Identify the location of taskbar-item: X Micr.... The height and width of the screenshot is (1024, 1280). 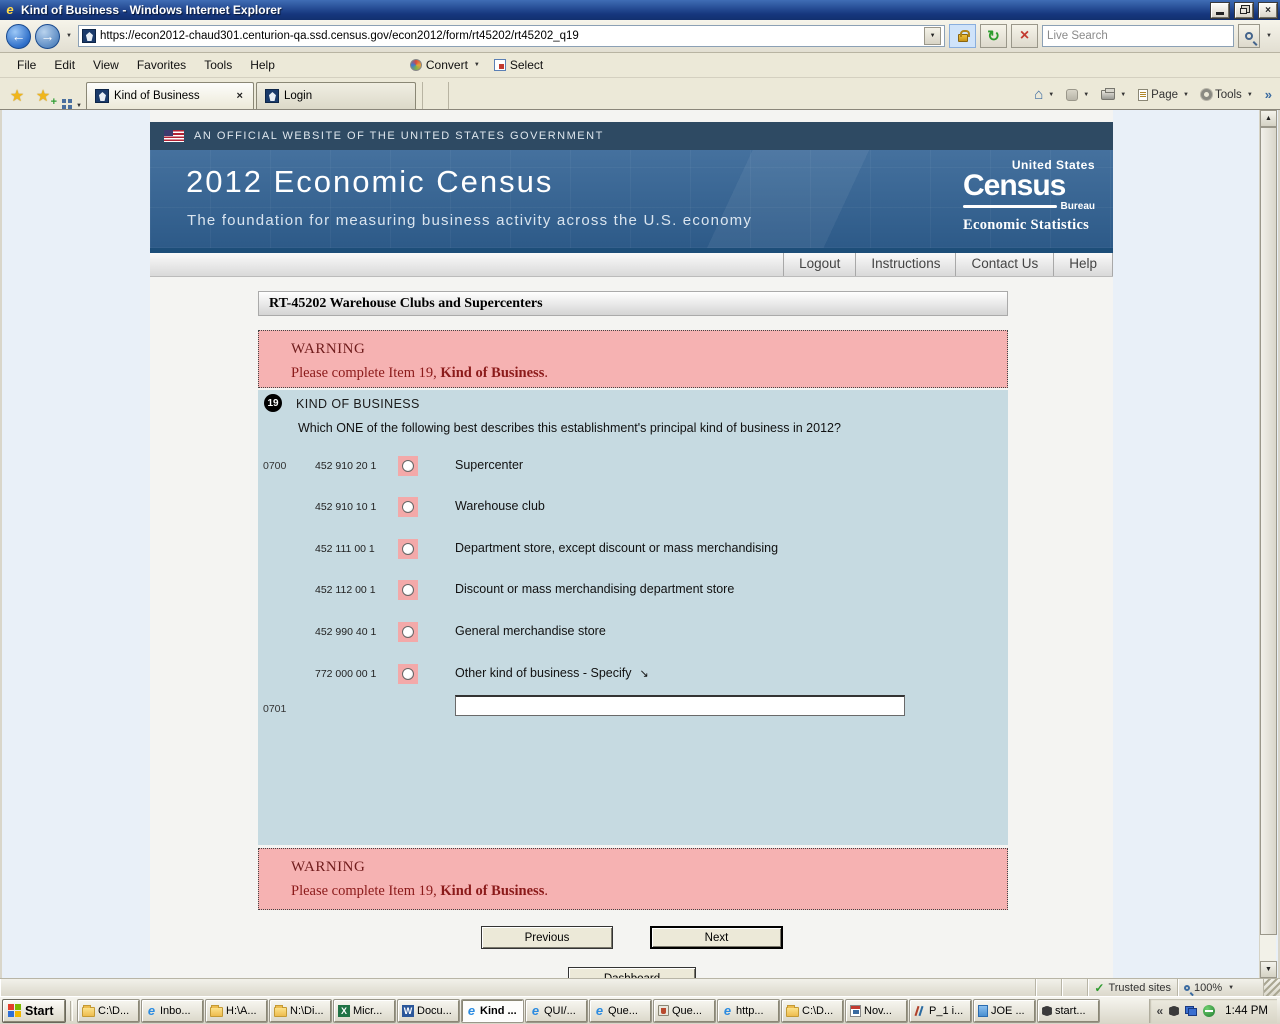
(364, 1010).